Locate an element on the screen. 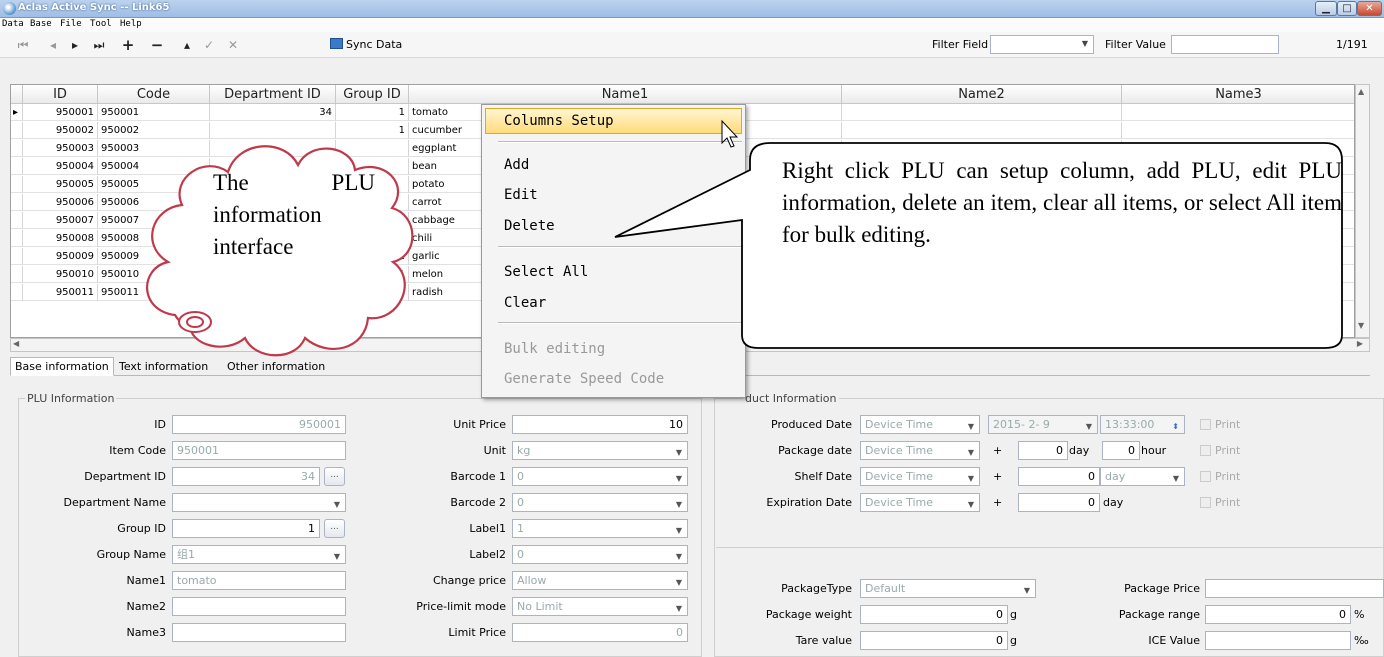 The height and width of the screenshot is (657, 1384). cloud-annotation-text: The PLU information interface is located at coordinates (294, 214).